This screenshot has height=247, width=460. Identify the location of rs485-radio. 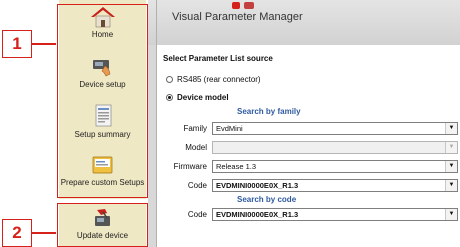
(169, 79).